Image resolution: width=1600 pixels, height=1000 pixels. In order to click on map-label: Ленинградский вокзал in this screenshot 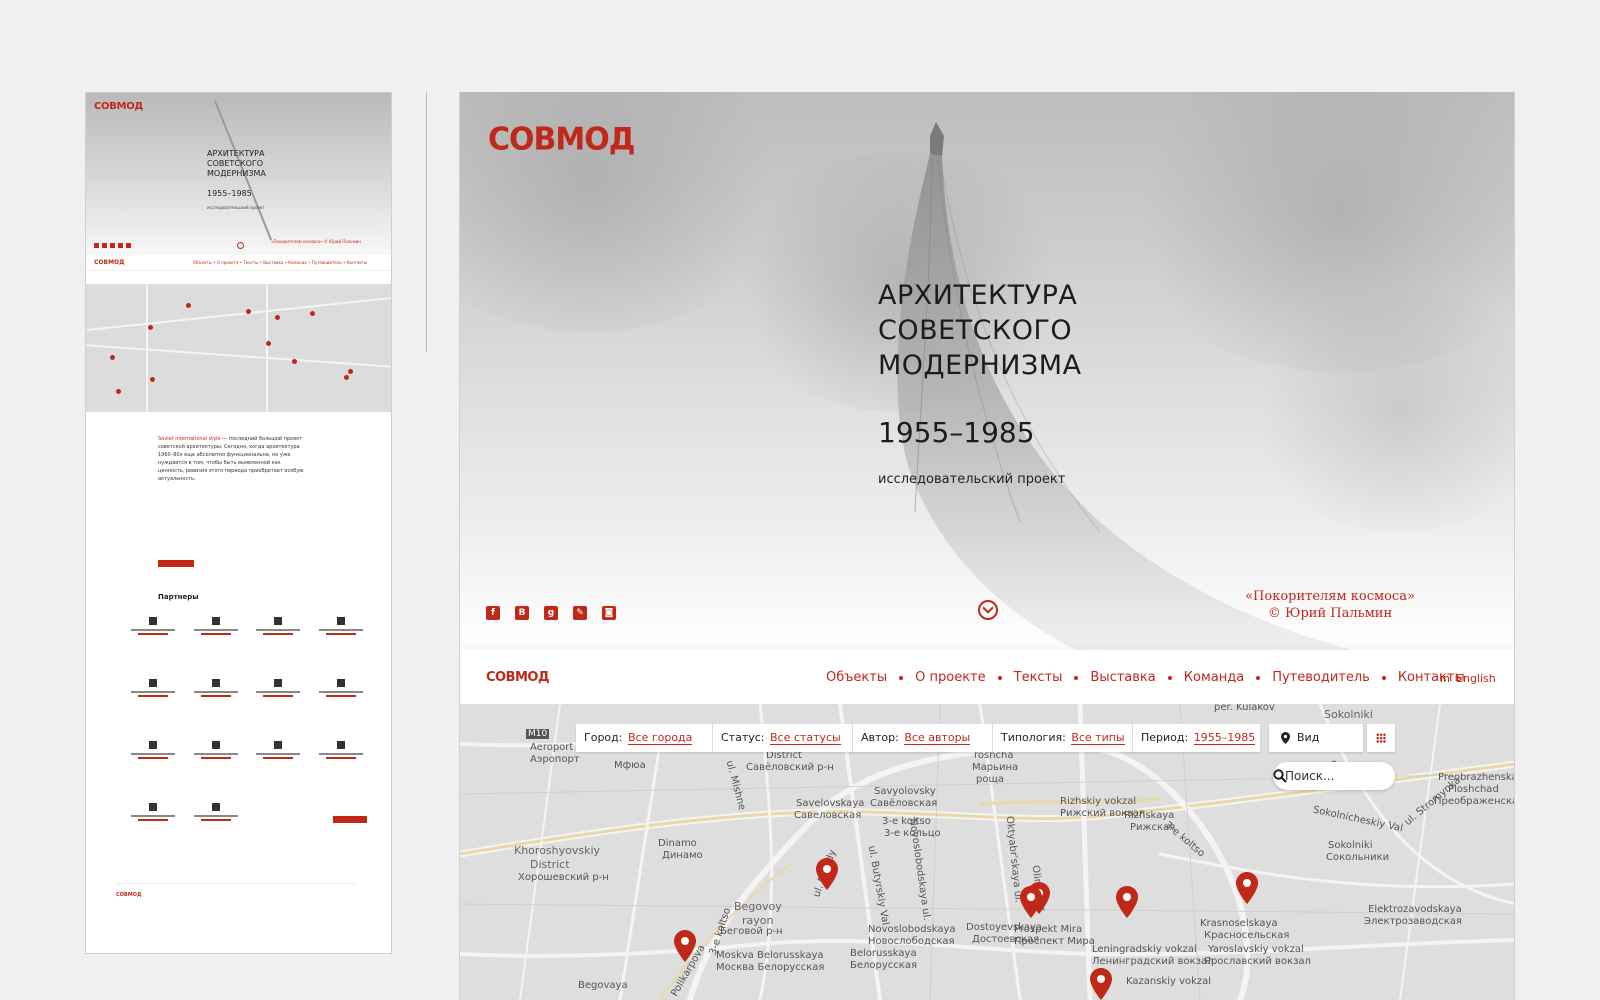, I will do `click(1153, 961)`.